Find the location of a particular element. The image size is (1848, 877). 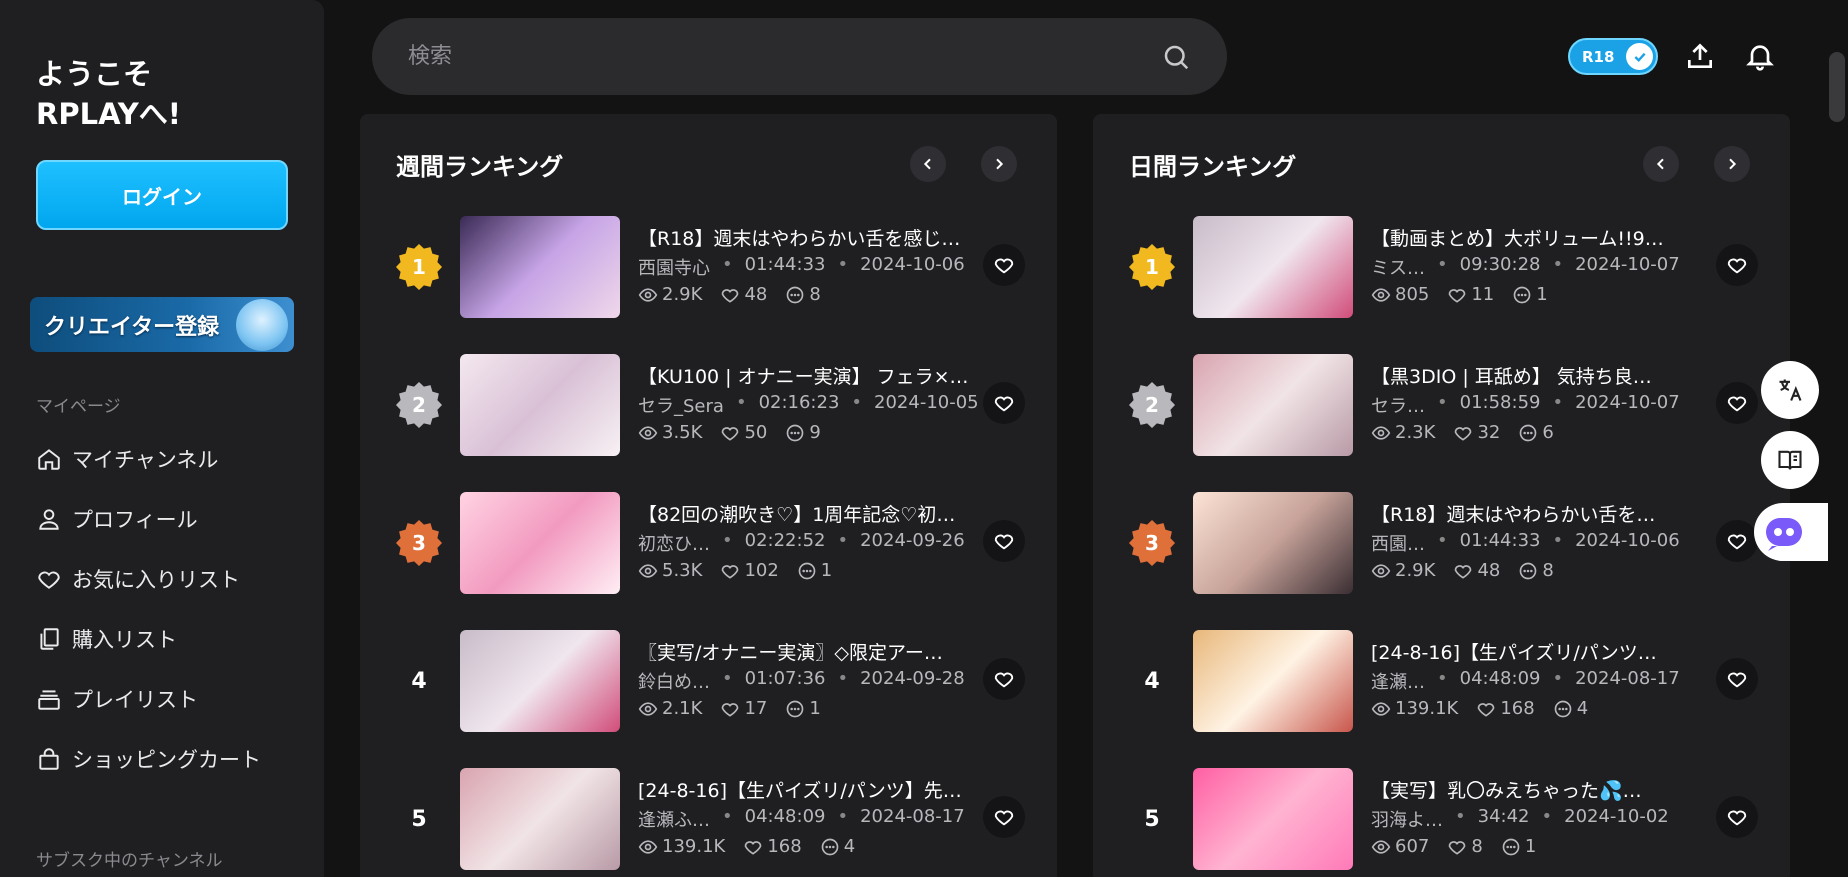

video-author: 西園寺心 is located at coordinates (674, 267).